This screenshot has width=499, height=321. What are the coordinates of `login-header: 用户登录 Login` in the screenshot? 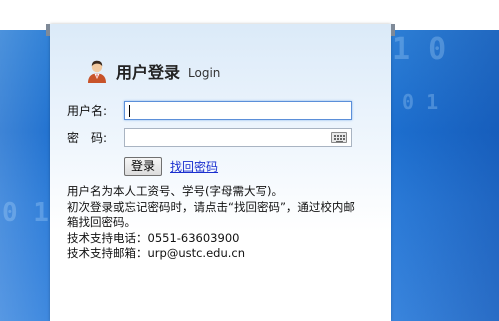 It's located at (153, 71).